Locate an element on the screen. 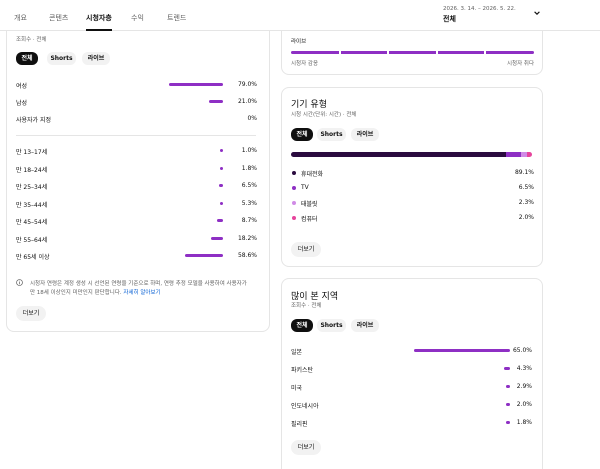  row-value: 8.7% is located at coordinates (249, 220).